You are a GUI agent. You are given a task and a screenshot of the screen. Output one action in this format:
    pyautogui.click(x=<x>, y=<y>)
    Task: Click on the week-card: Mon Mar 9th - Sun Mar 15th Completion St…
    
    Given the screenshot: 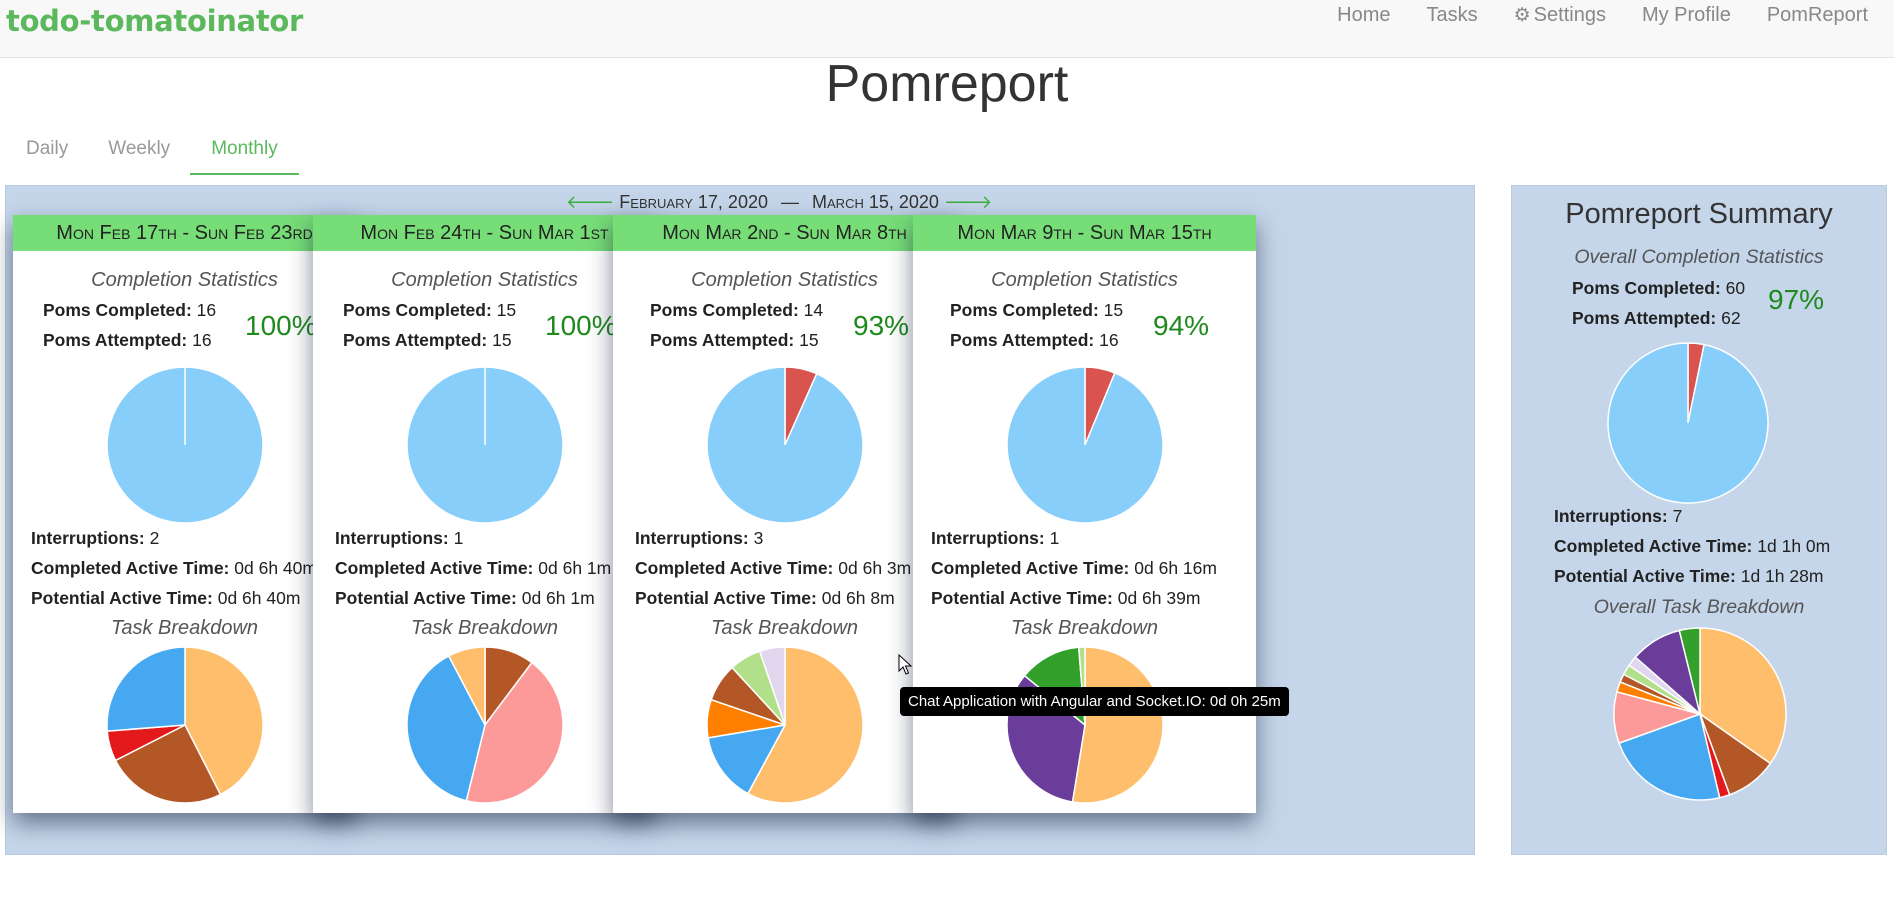 What is the action you would take?
    pyautogui.click(x=1084, y=514)
    